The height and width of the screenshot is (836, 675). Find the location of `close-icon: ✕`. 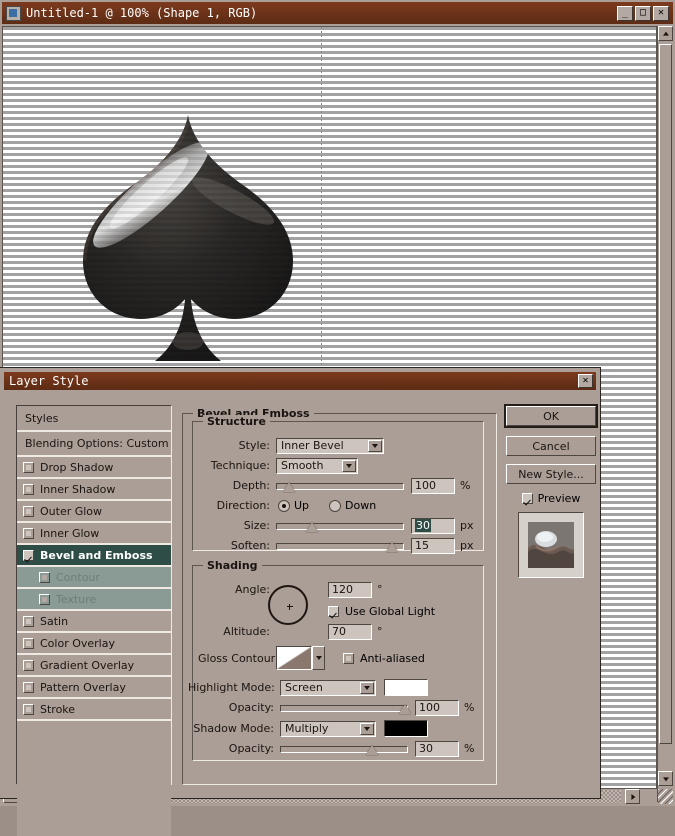

close-icon: ✕ is located at coordinates (661, 12).